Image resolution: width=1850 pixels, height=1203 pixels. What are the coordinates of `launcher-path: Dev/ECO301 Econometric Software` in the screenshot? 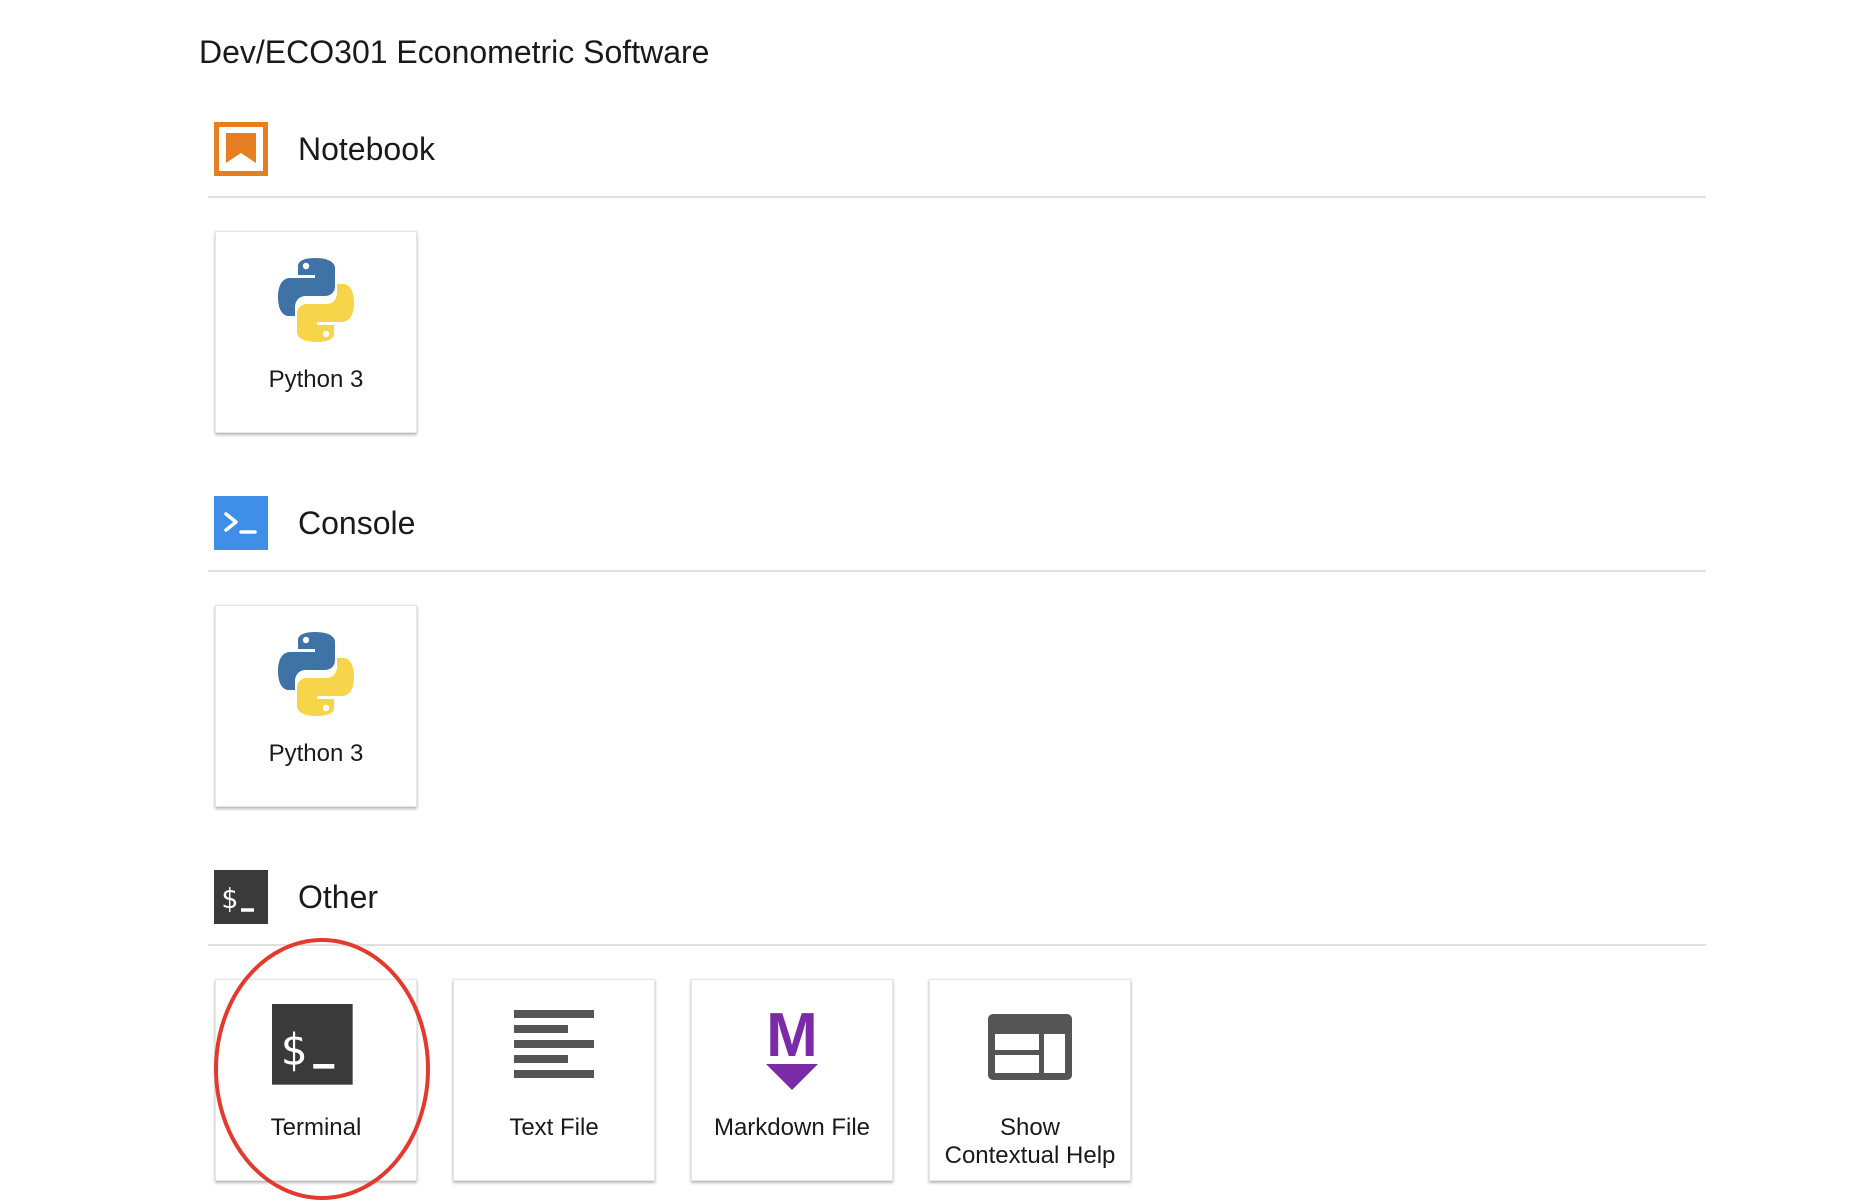 It's located at (454, 52).